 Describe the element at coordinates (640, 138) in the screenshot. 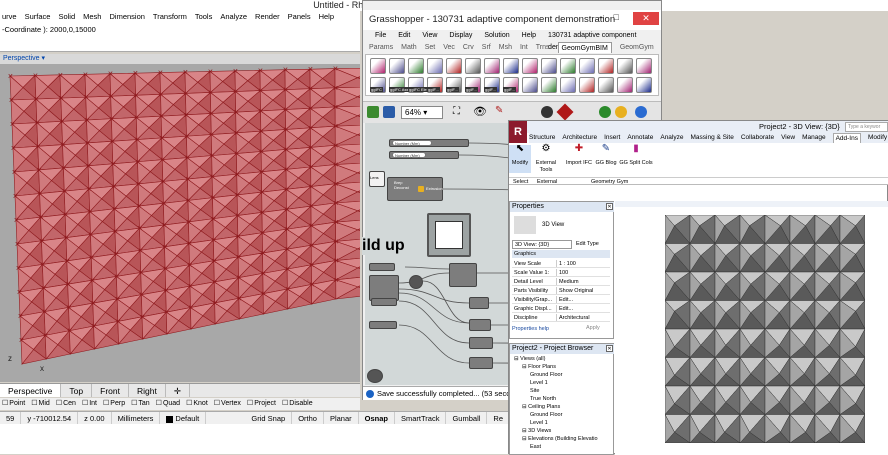

I see `revit-tab: Annotate` at that location.